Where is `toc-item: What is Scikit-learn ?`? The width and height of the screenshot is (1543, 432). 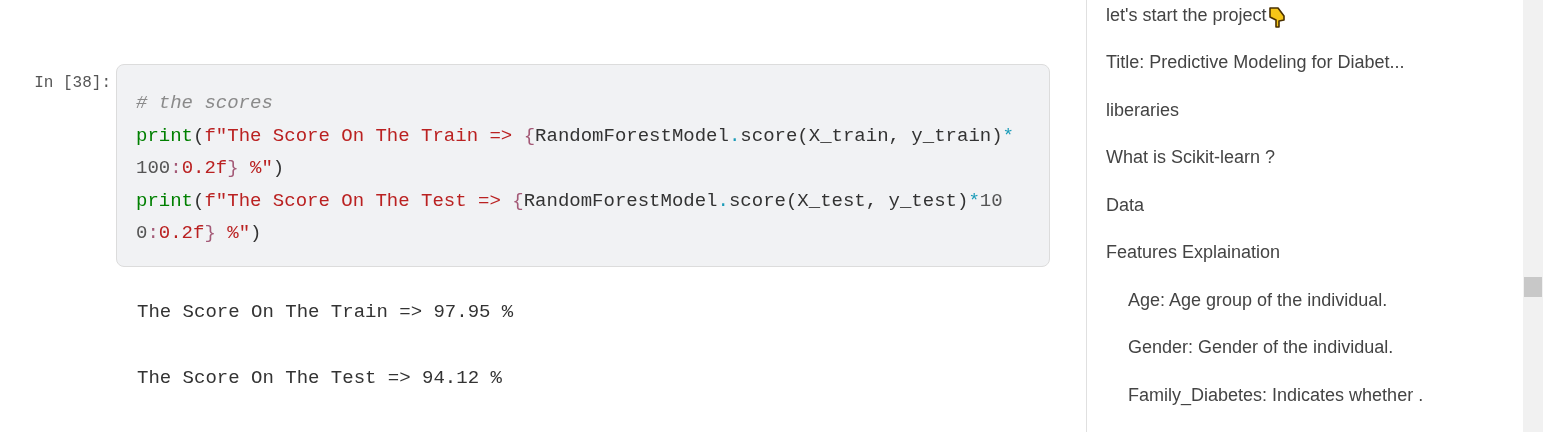
toc-item: What is Scikit-learn ? is located at coordinates (1191, 158).